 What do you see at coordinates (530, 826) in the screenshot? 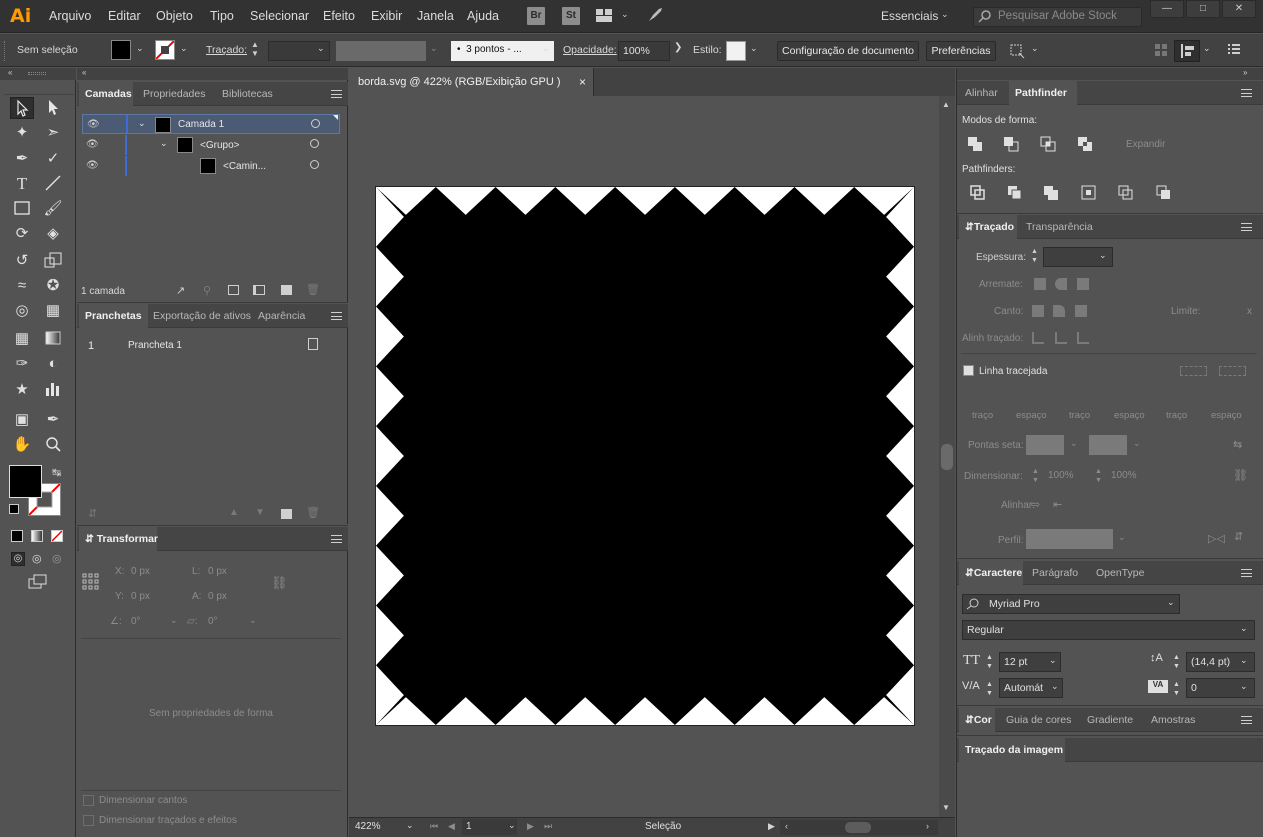
I see `next-artboard-icon: ▶` at bounding box center [530, 826].